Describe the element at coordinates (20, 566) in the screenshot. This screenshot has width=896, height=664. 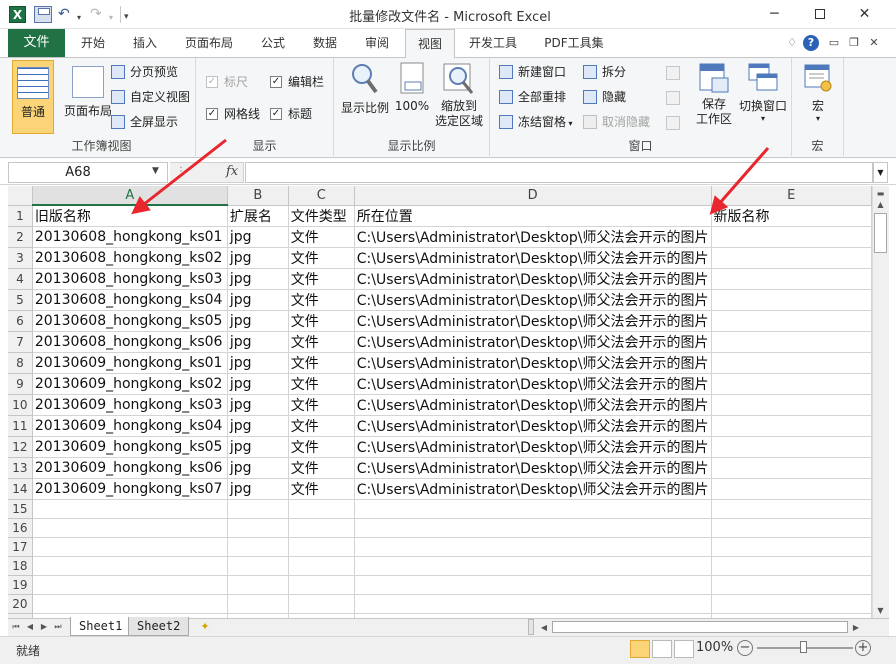
I see `row-header: 18` at that location.